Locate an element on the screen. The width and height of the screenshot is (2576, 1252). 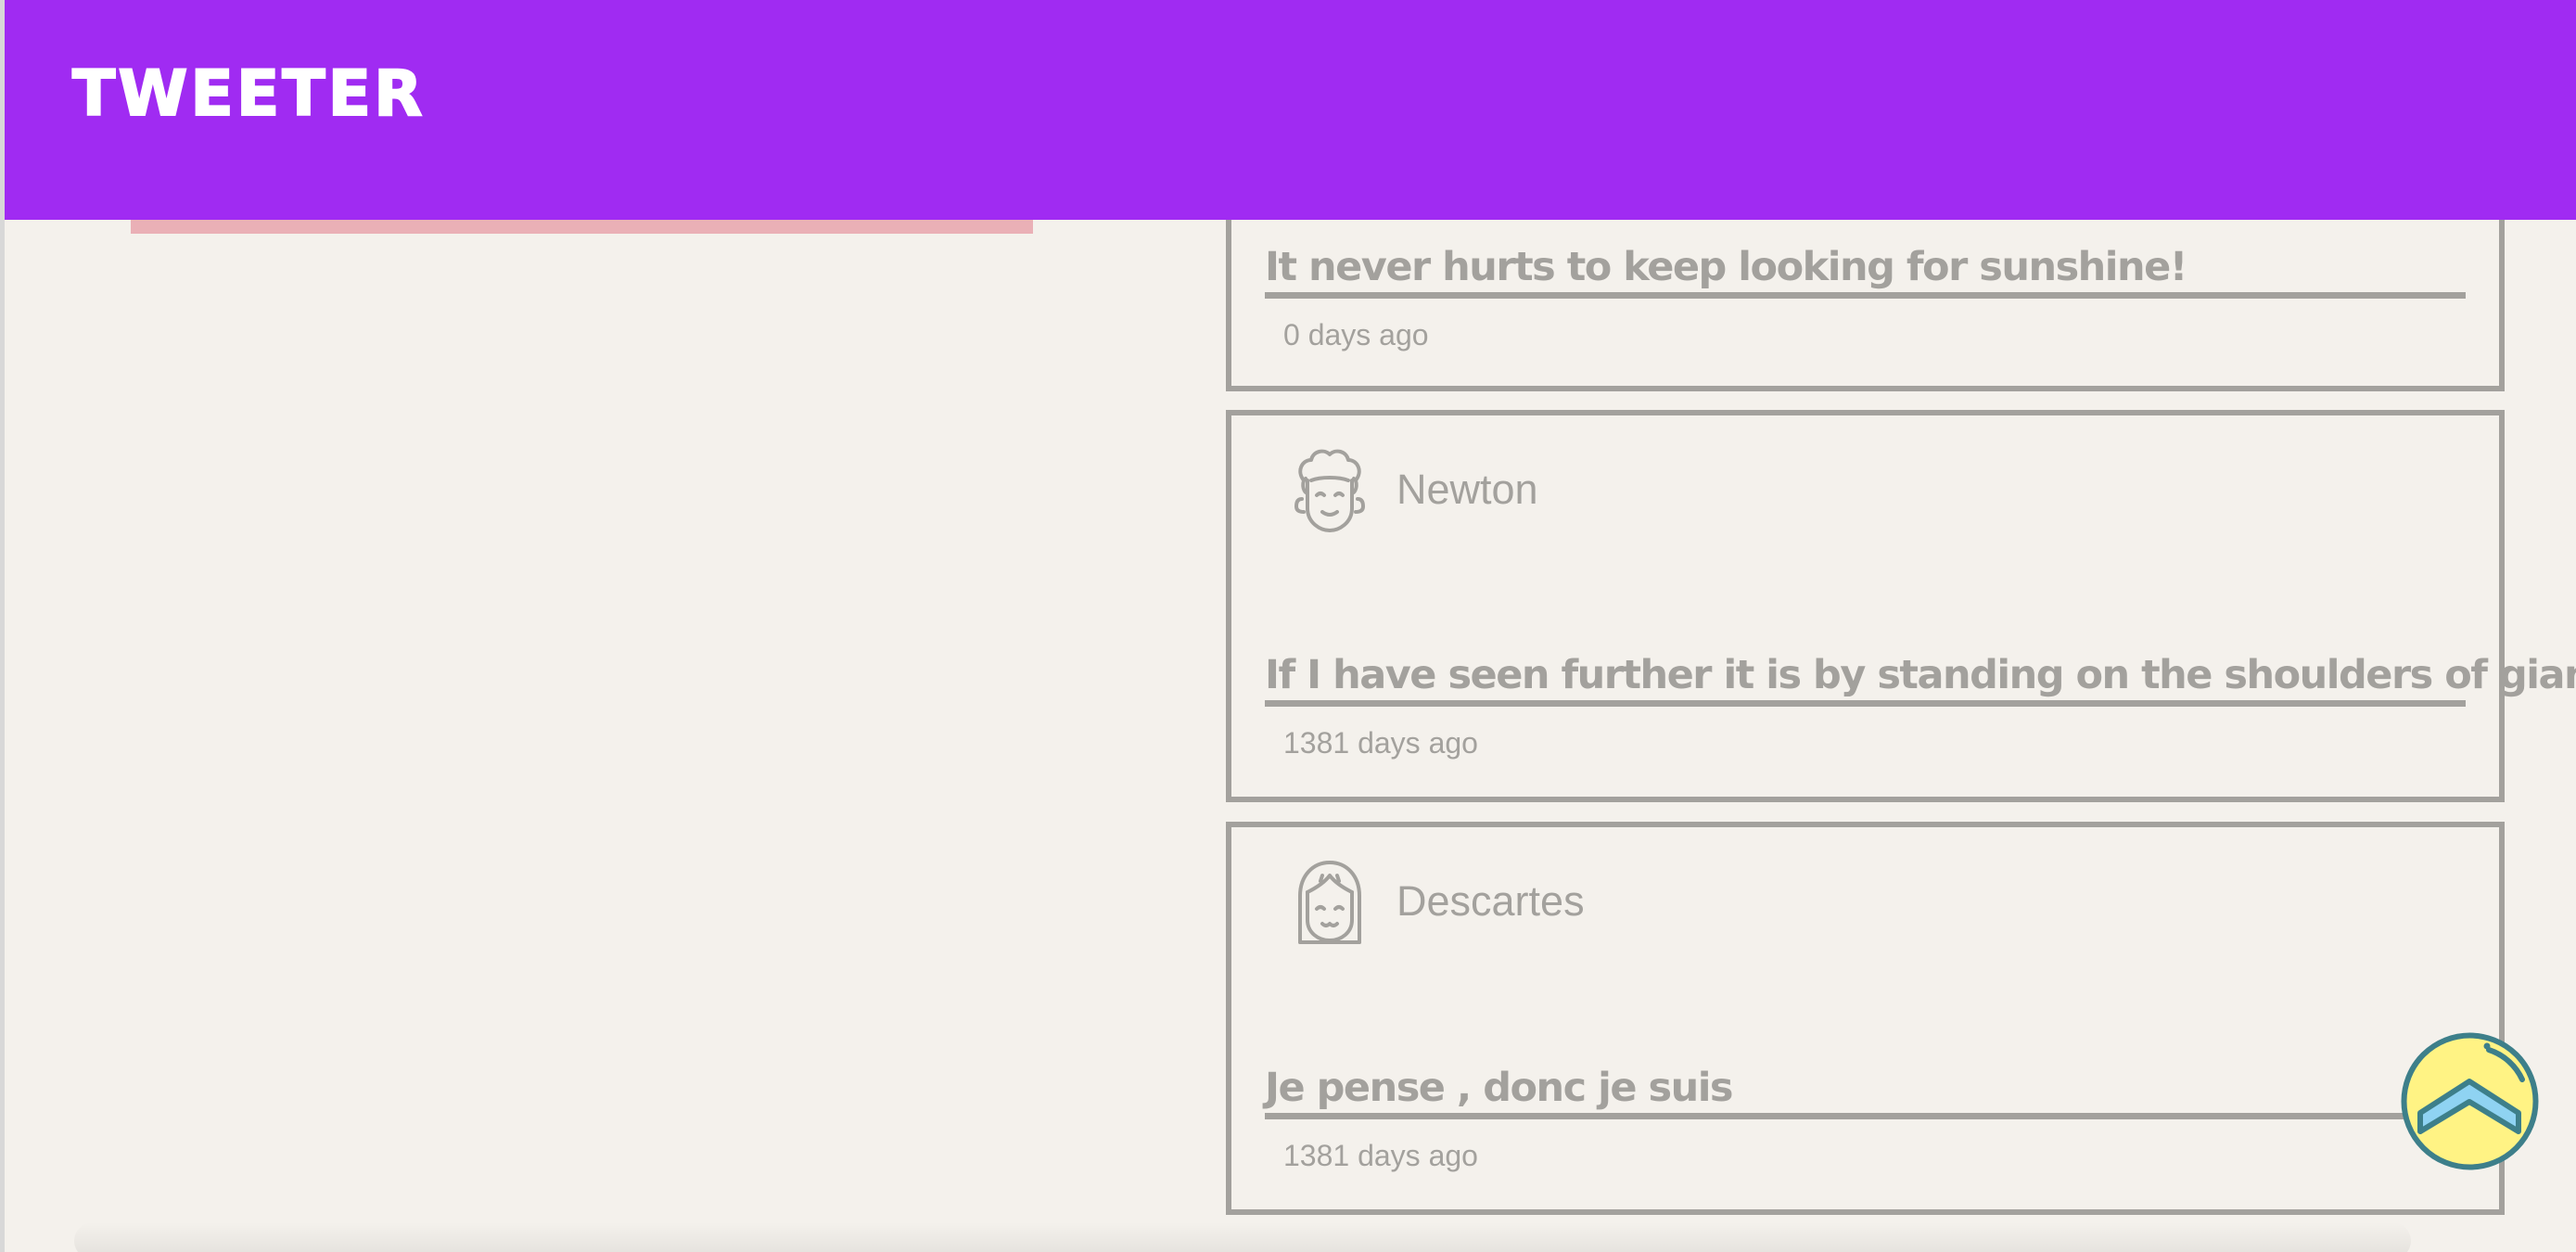
tweet-author: Descartes is located at coordinates (1491, 901).